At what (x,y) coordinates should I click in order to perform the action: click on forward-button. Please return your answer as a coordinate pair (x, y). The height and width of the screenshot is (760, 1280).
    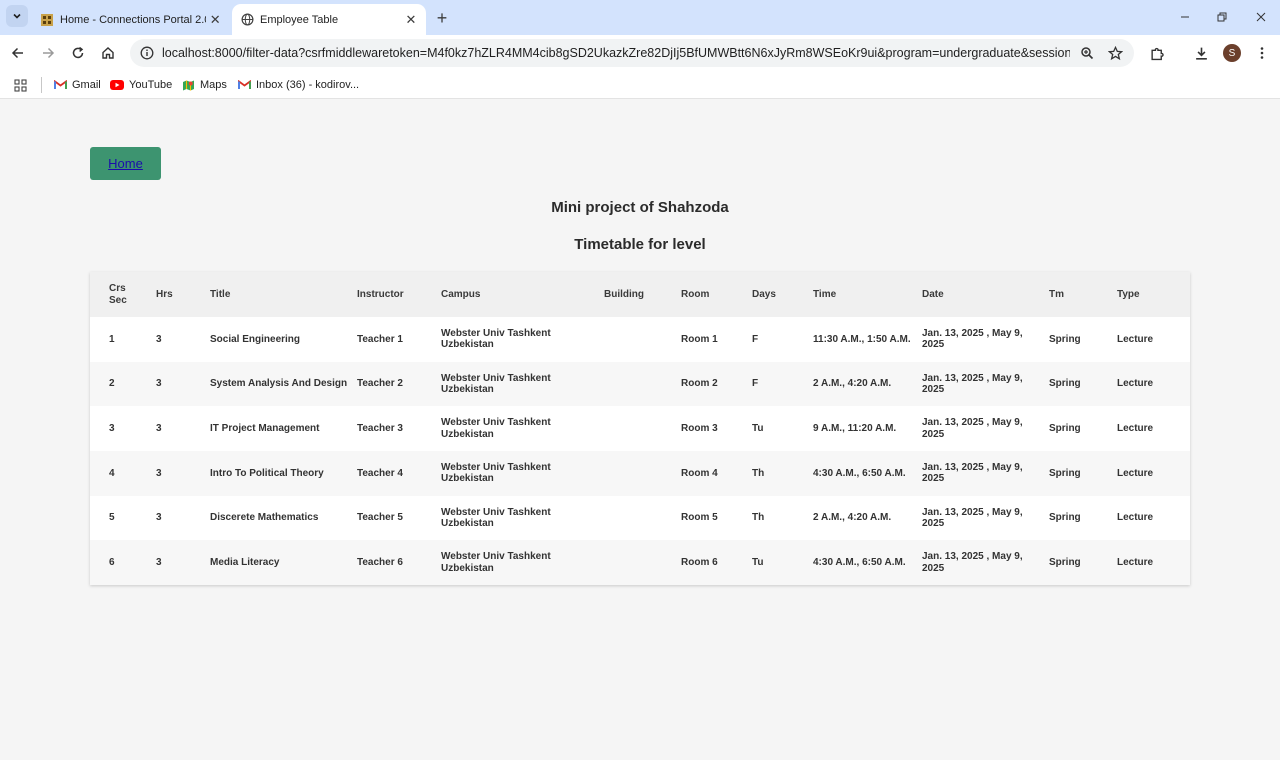
    Looking at the image, I should click on (48, 53).